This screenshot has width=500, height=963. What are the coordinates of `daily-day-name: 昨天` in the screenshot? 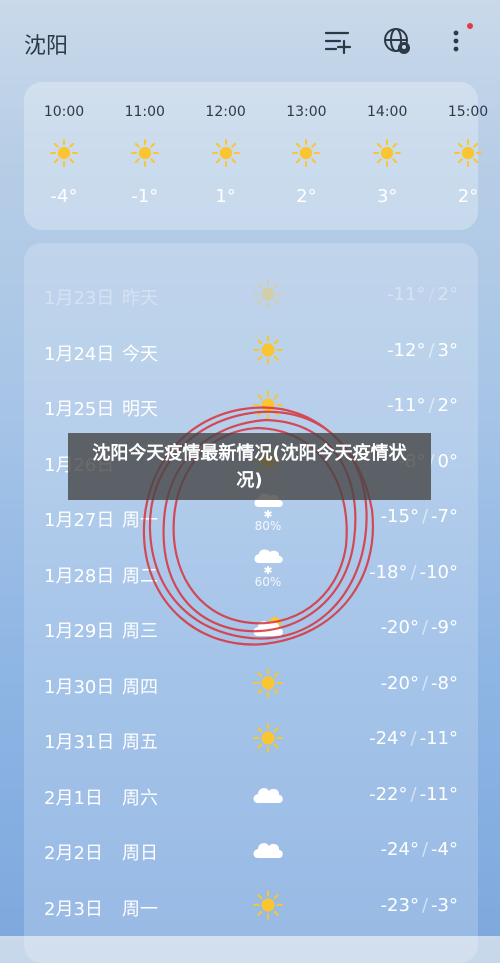 It's located at (140, 298).